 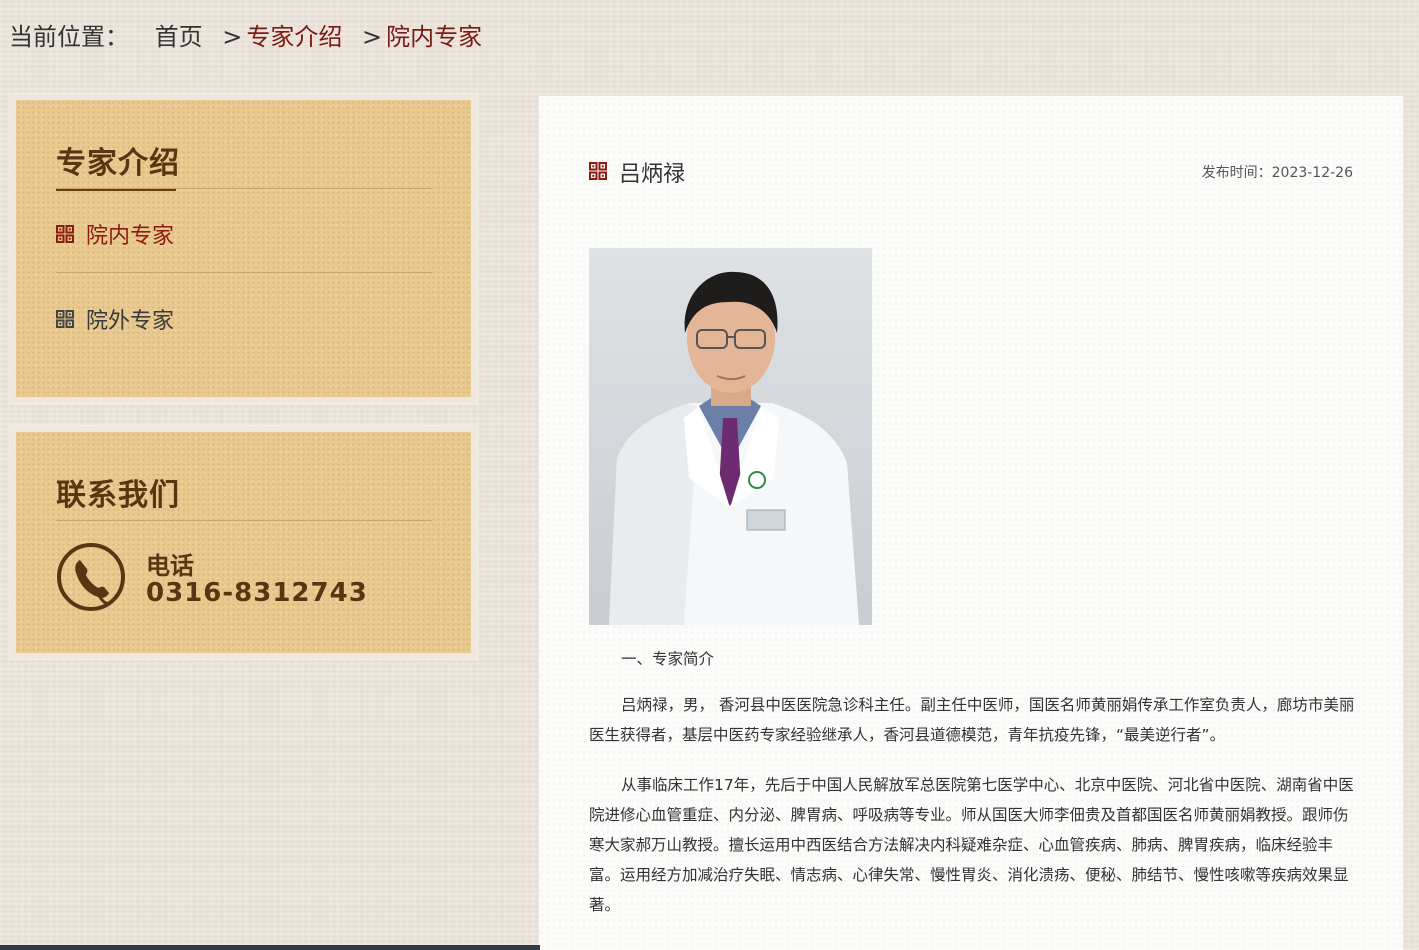 I want to click on phone-number: 0316-8312743, so click(x=257, y=593).